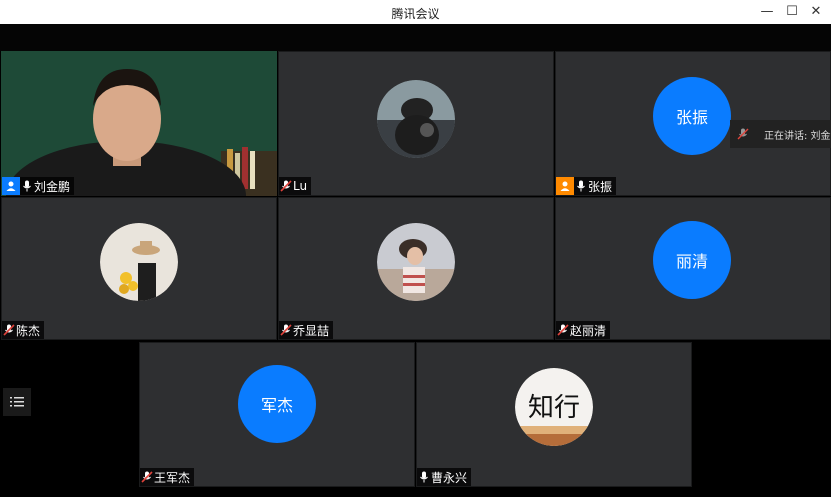  I want to click on video-tile-6: 丽清 赵丽清, so click(693, 268).